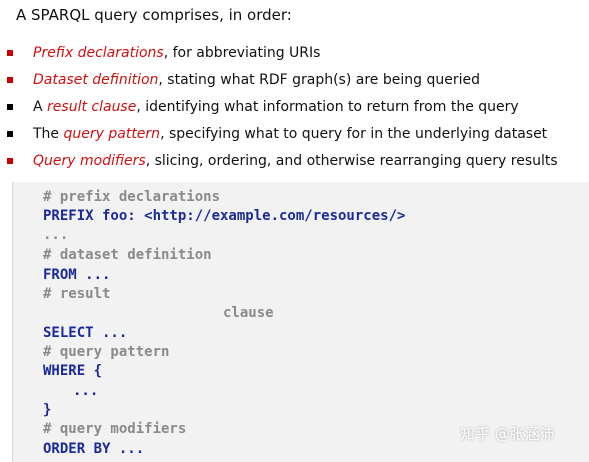 The image size is (589, 462). Describe the element at coordinates (73, 371) in the screenshot. I see `code-where-line: WHERE {` at that location.